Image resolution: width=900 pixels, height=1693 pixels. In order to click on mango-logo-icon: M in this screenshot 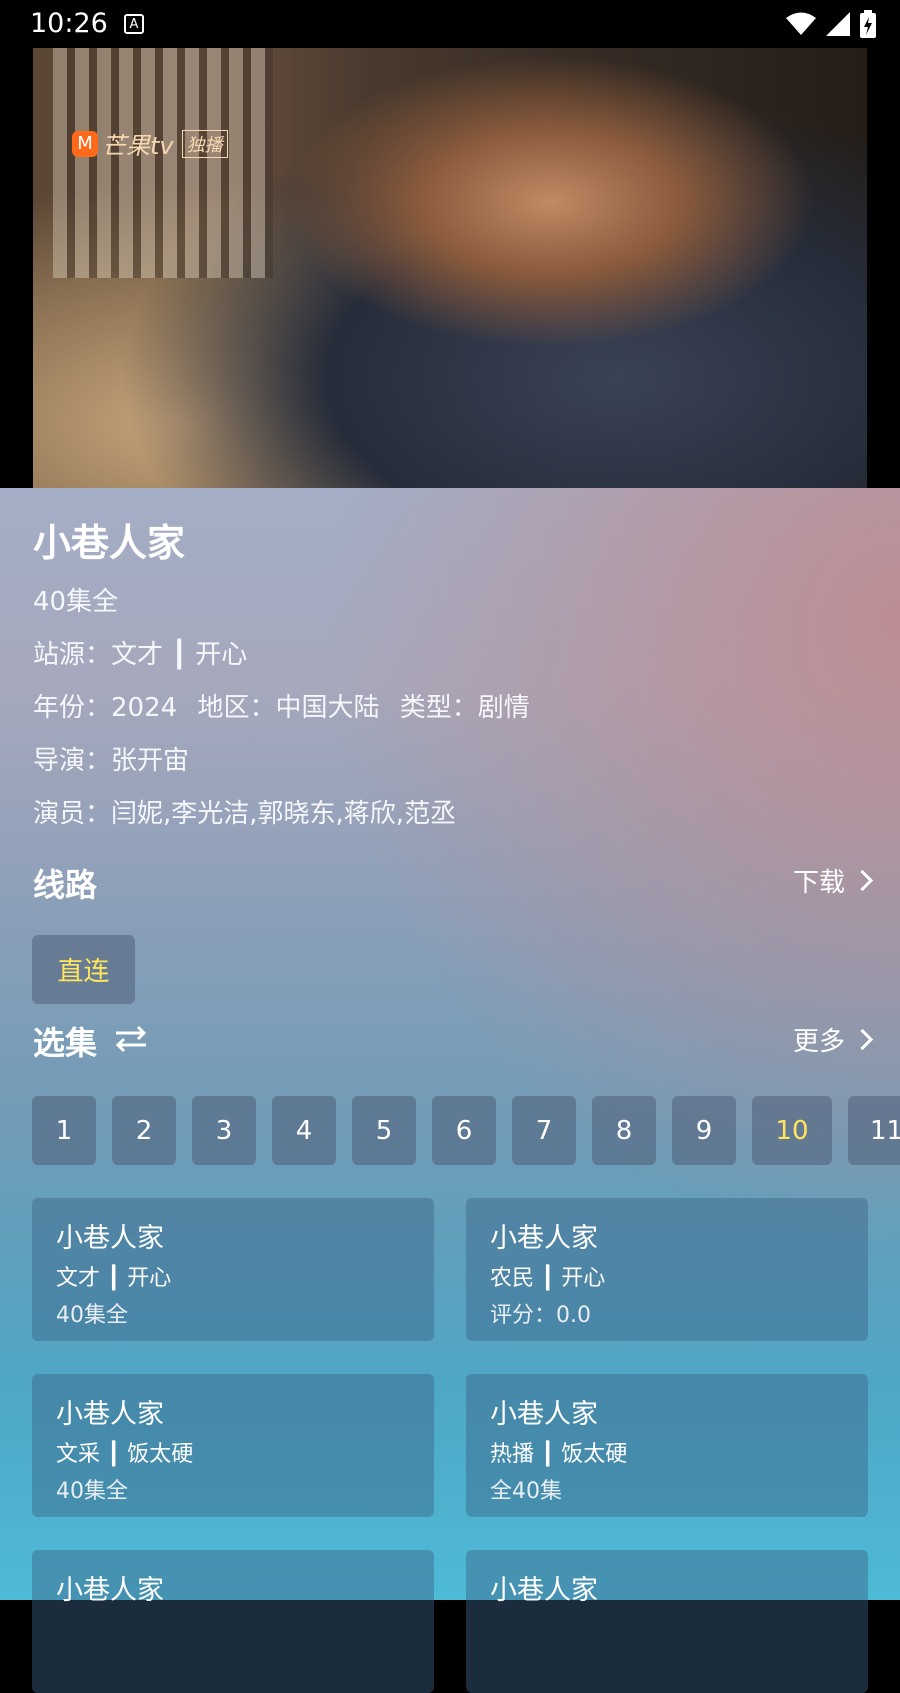, I will do `click(85, 143)`.